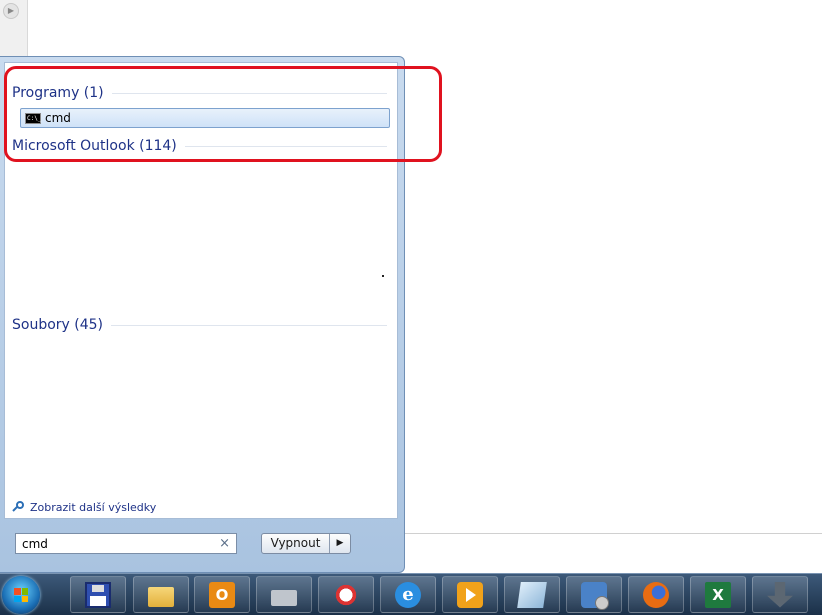 This screenshot has height=615, width=822. I want to click on taskbar-item-download, so click(780, 594).